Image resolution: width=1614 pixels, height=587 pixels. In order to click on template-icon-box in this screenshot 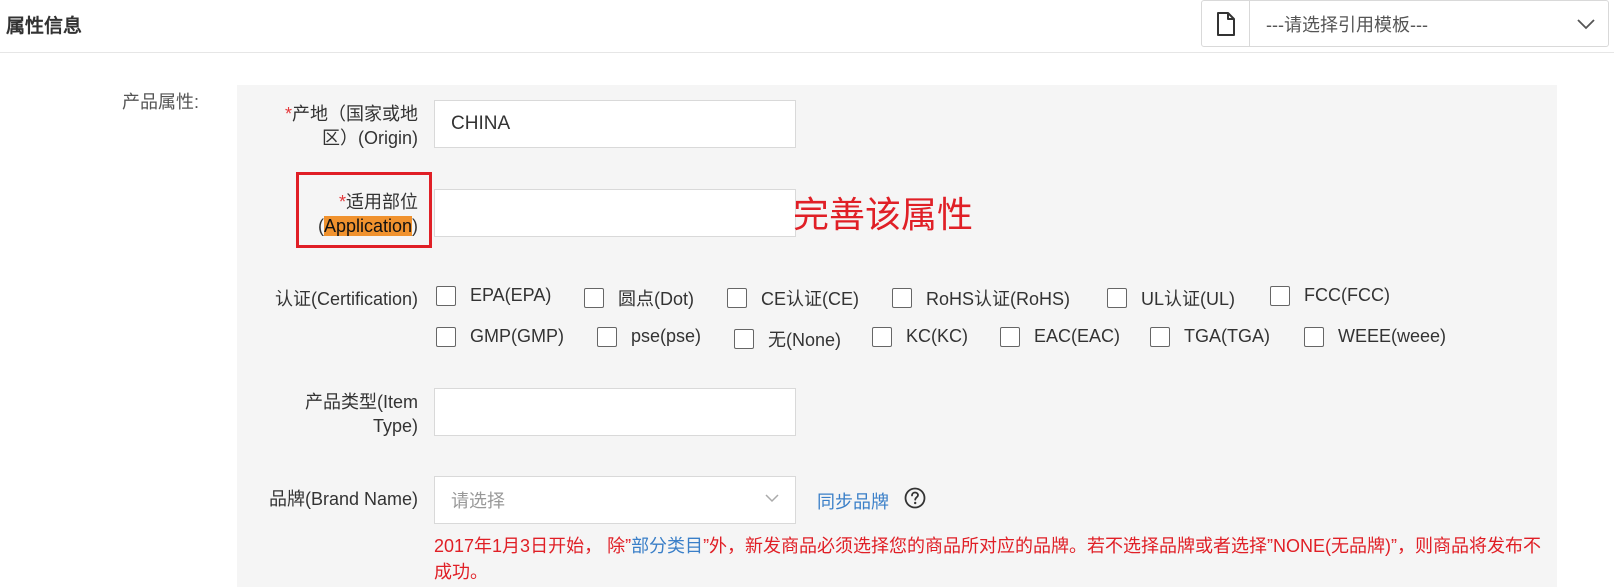, I will do `click(1226, 23)`.